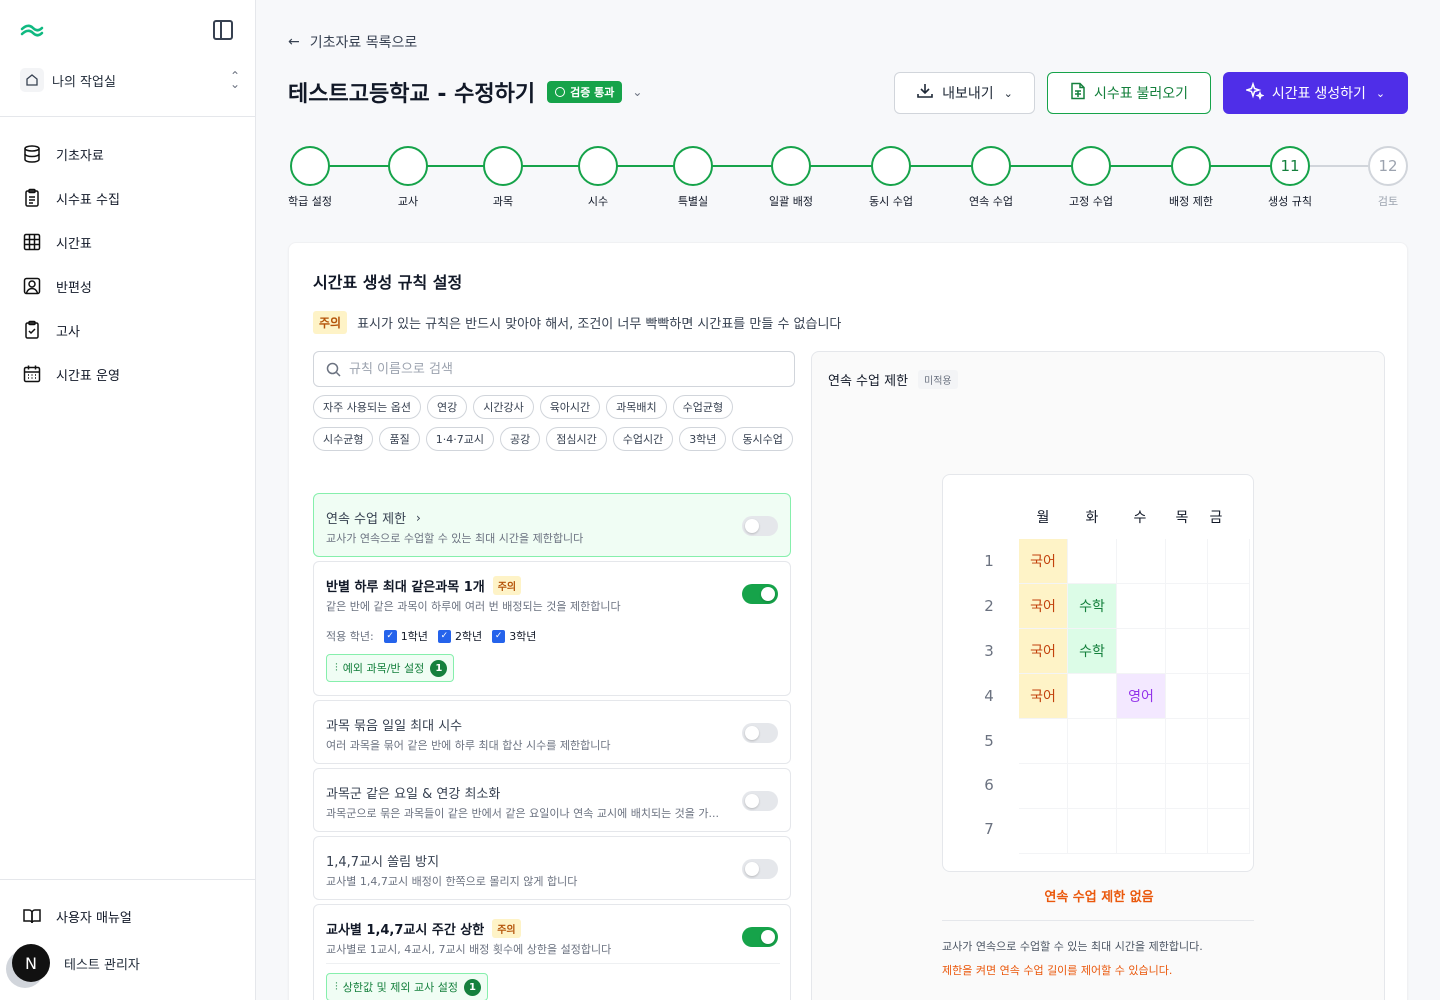  What do you see at coordinates (762, 439) in the screenshot?
I see `filter-chip: 동시수업` at bounding box center [762, 439].